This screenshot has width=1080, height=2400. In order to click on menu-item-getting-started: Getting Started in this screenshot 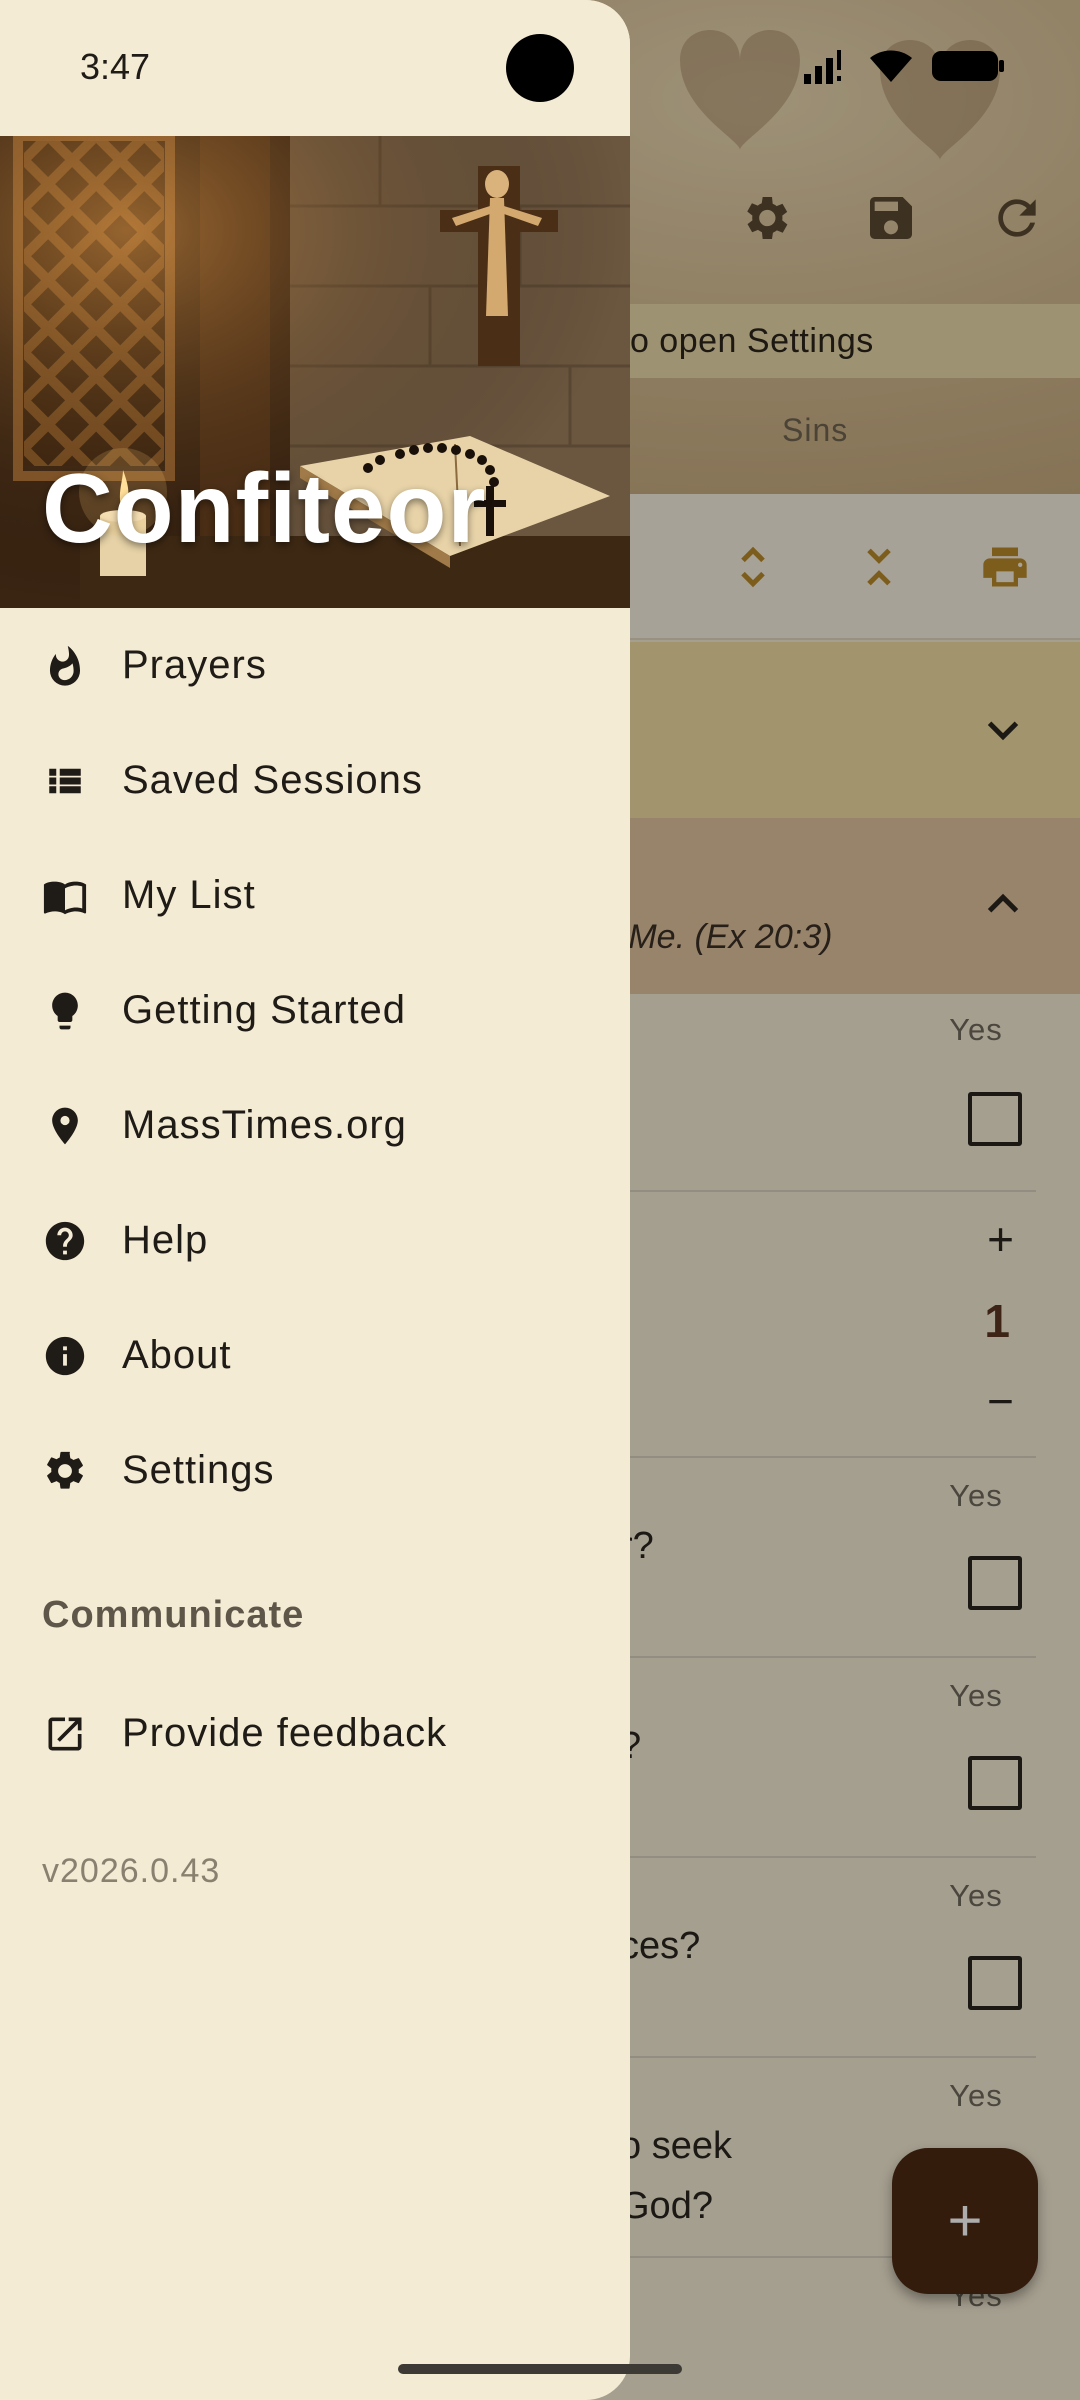, I will do `click(315, 1010)`.